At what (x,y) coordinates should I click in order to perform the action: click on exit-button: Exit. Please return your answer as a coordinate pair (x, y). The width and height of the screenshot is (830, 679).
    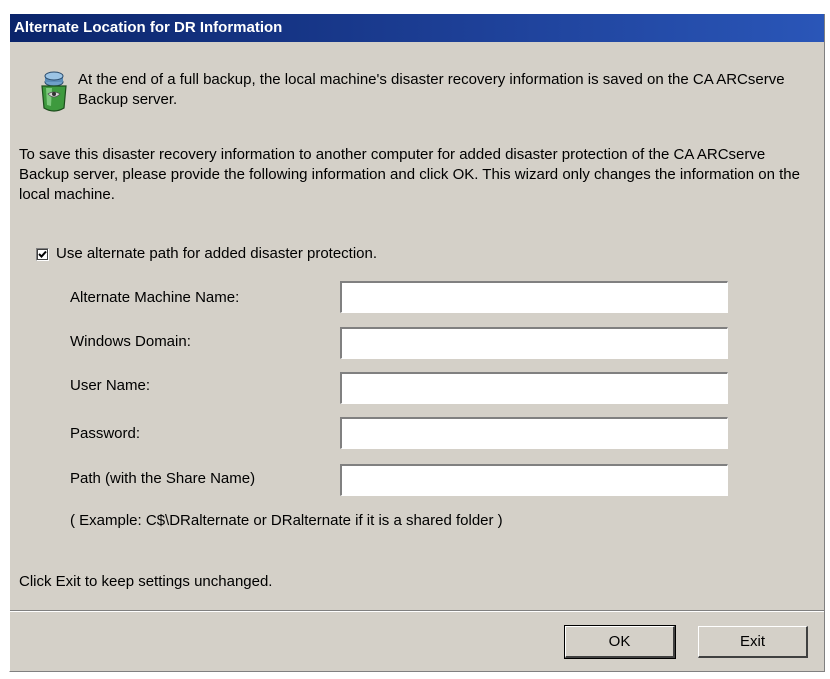
    Looking at the image, I should click on (753, 642).